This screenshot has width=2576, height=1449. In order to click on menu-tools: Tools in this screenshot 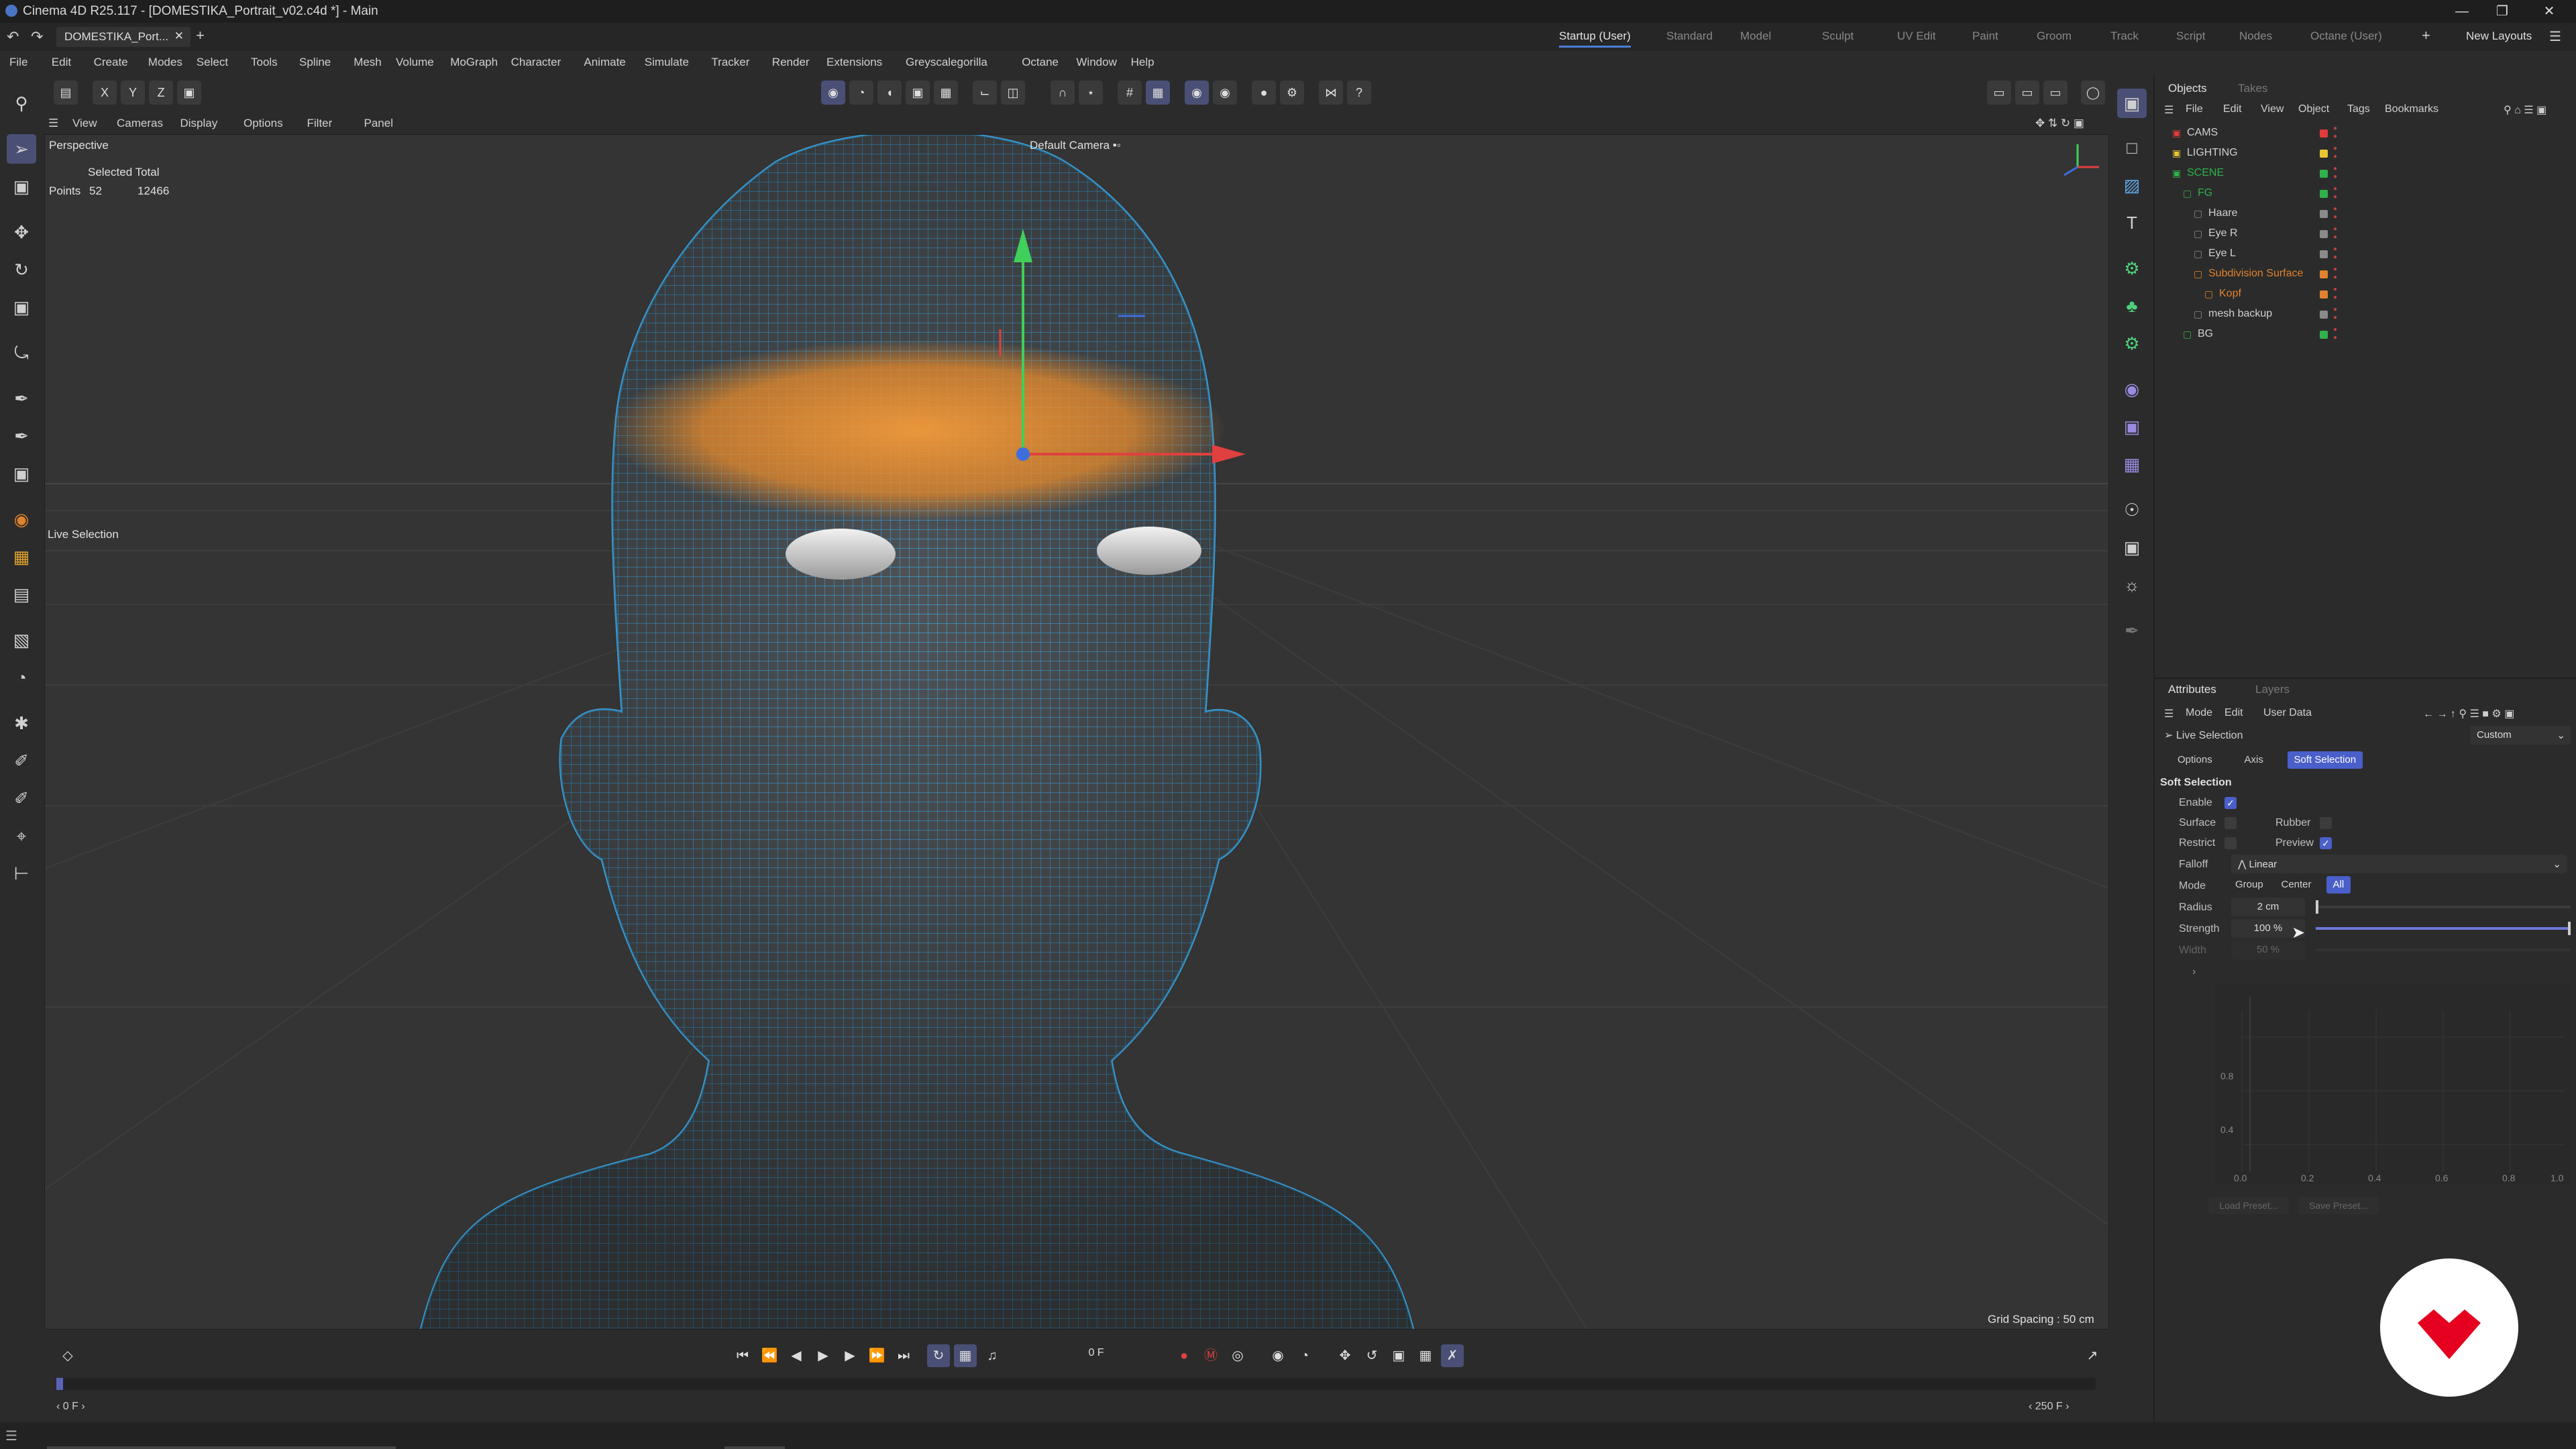, I will do `click(264, 62)`.